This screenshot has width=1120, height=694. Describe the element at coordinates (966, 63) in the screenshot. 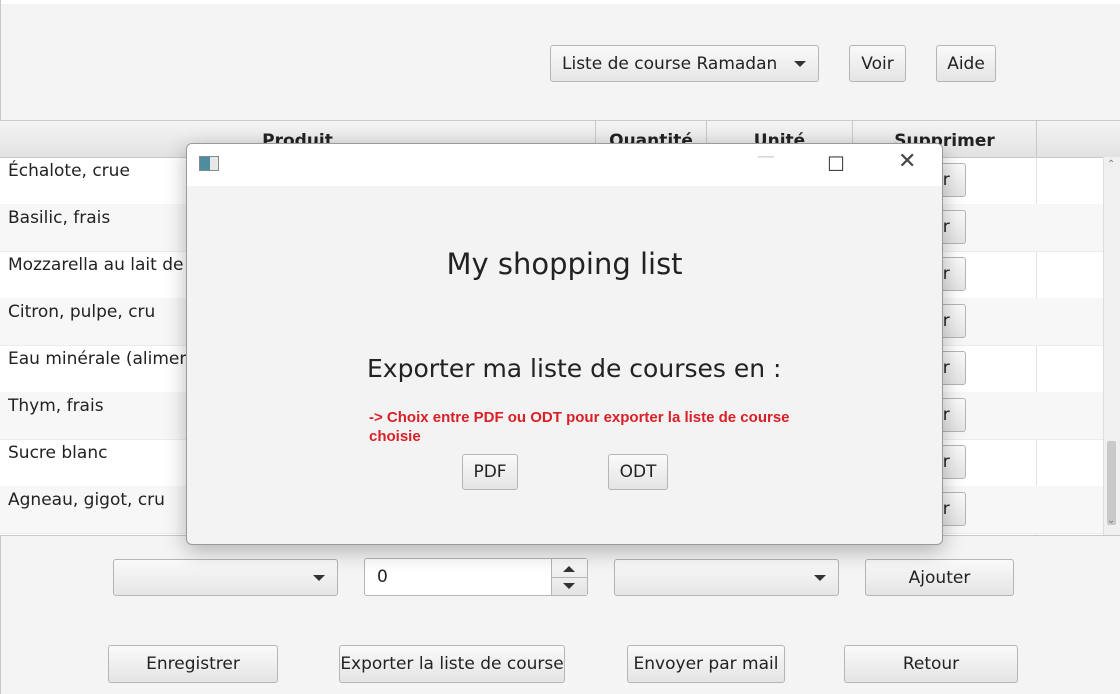

I see `aide-button: Aide` at that location.